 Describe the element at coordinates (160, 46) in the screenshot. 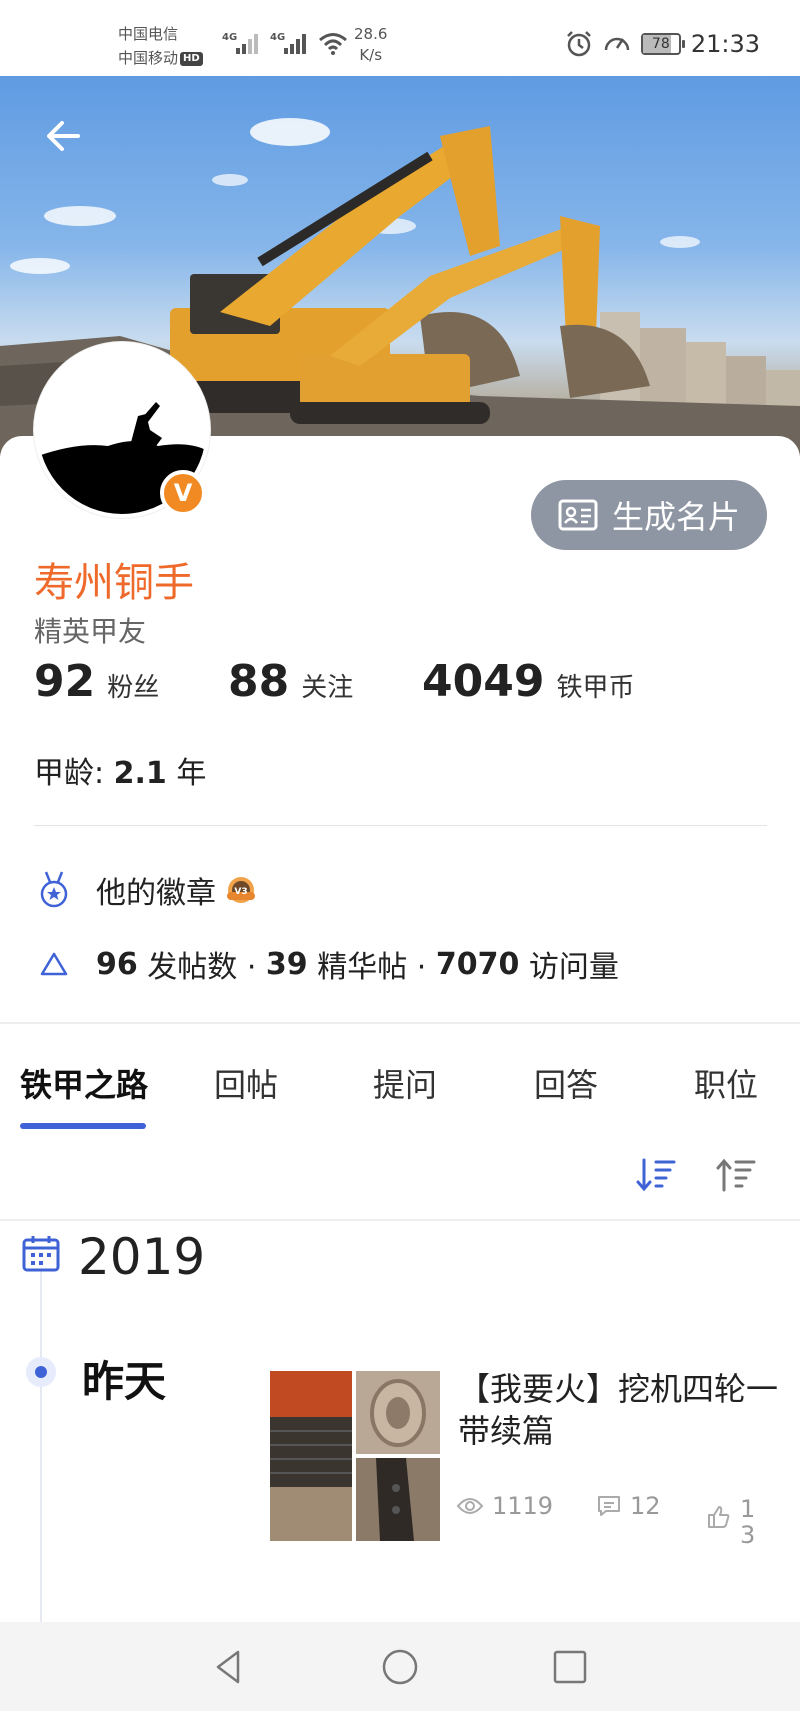

I see `carrier-info: 中国电信 中国移动 HD` at that location.